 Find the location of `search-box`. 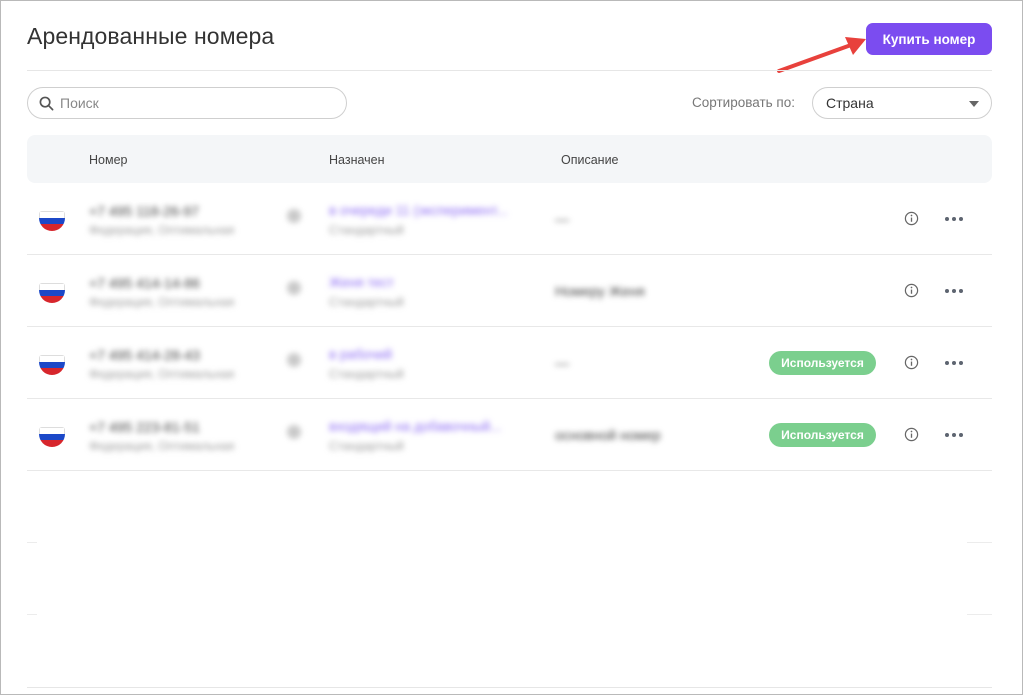

search-box is located at coordinates (187, 103).